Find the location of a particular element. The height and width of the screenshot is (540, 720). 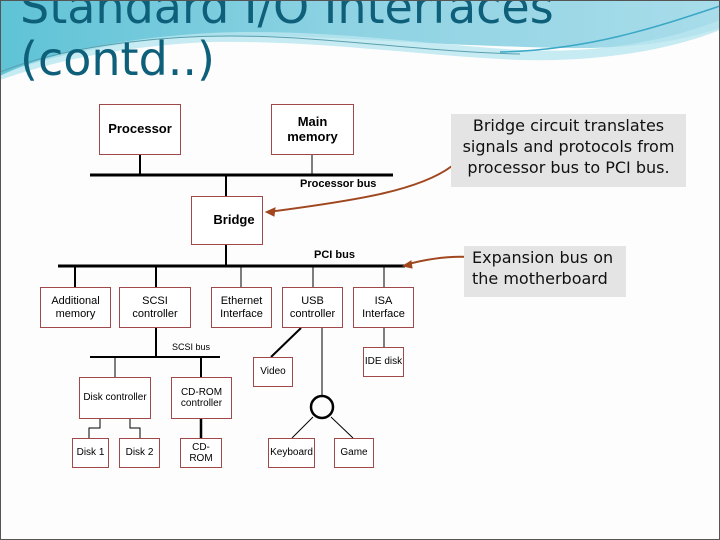

video-box: Video is located at coordinates (273, 372).